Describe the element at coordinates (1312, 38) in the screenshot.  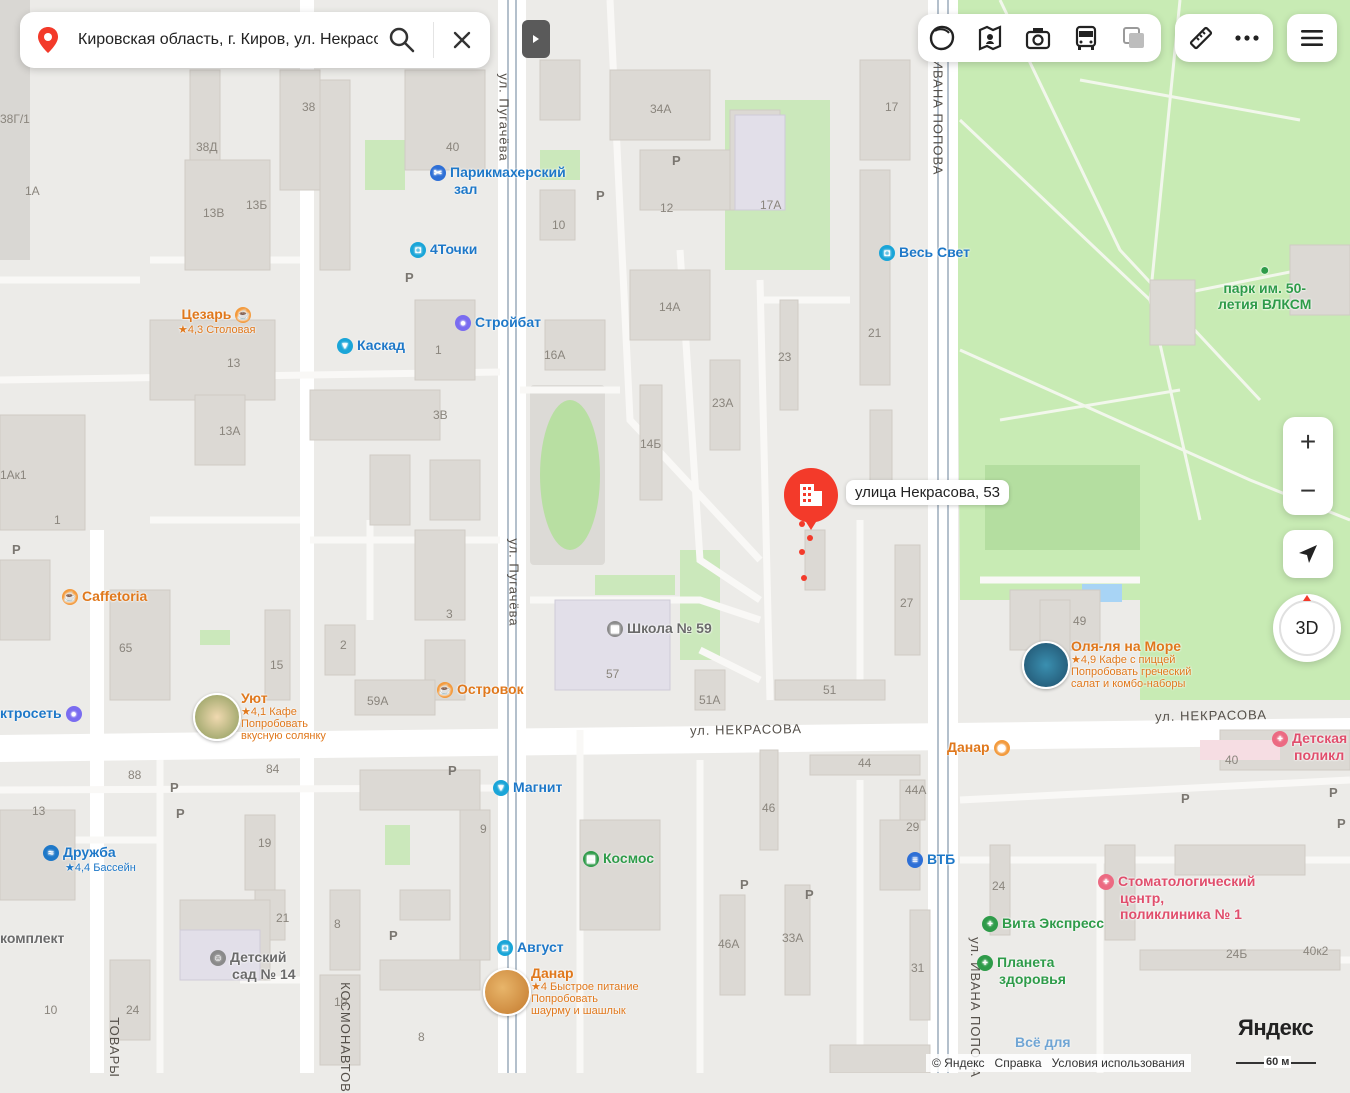
I see `main-menu-button` at that location.